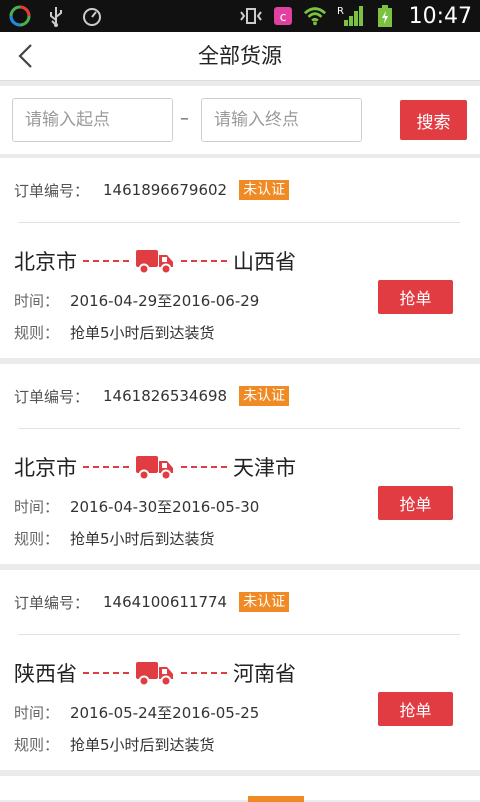 The height and width of the screenshot is (802, 480). I want to click on speedometer-icon, so click(92, 16).